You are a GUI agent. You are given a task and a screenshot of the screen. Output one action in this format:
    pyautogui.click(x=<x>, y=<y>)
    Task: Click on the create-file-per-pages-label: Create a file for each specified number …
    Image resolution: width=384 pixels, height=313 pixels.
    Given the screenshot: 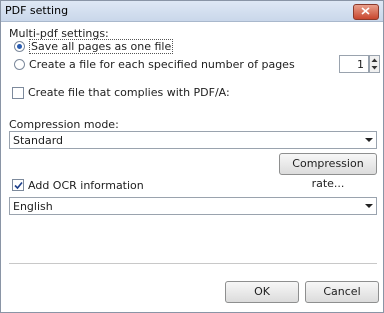 What is the action you would take?
    pyautogui.click(x=162, y=64)
    